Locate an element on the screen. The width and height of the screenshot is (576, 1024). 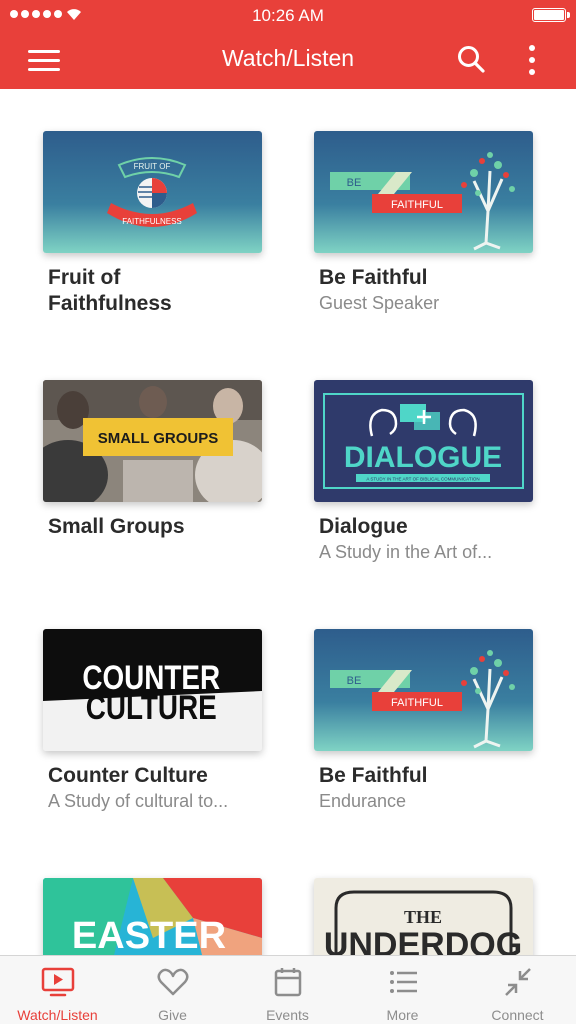
series-thumbnail: FRUIT OF FAITHFULNESS is located at coordinates (152, 192).